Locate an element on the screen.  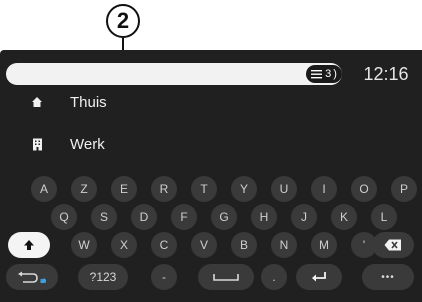
key-d: D is located at coordinates (144, 217).